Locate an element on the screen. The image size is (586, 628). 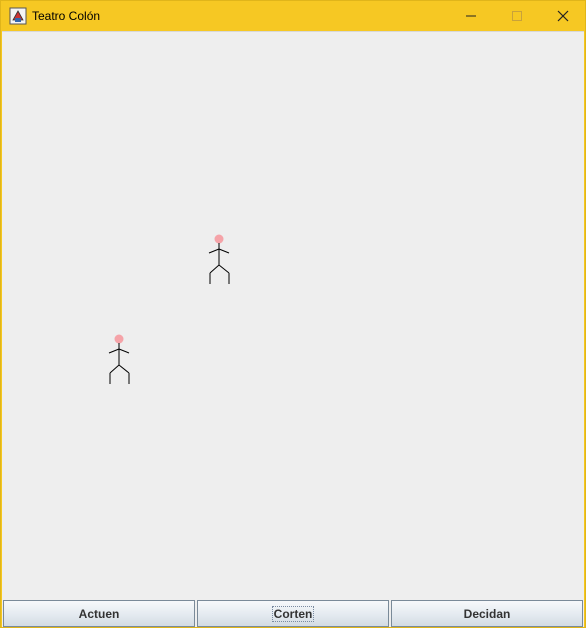
actuen-button: Actuen is located at coordinates (99, 613).